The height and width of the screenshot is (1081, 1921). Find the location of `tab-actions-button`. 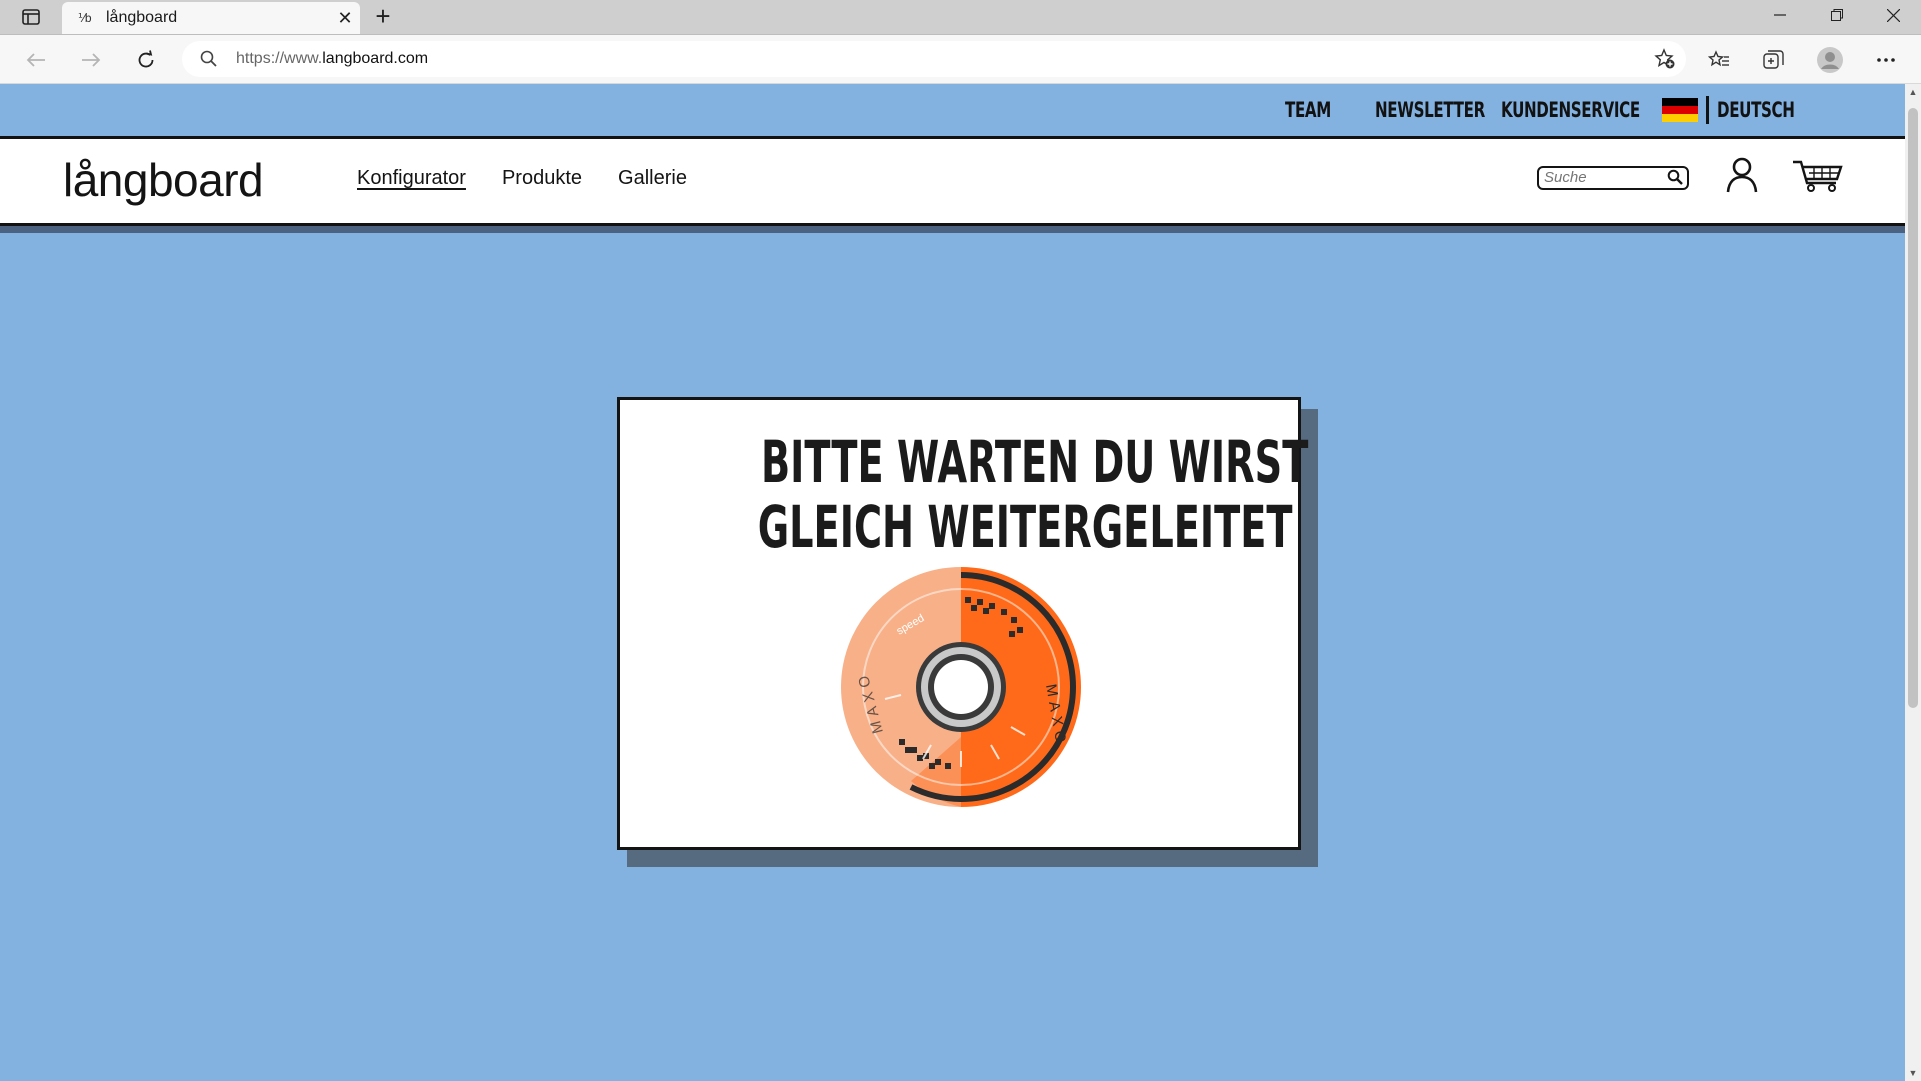

tab-actions-button is located at coordinates (31, 17).